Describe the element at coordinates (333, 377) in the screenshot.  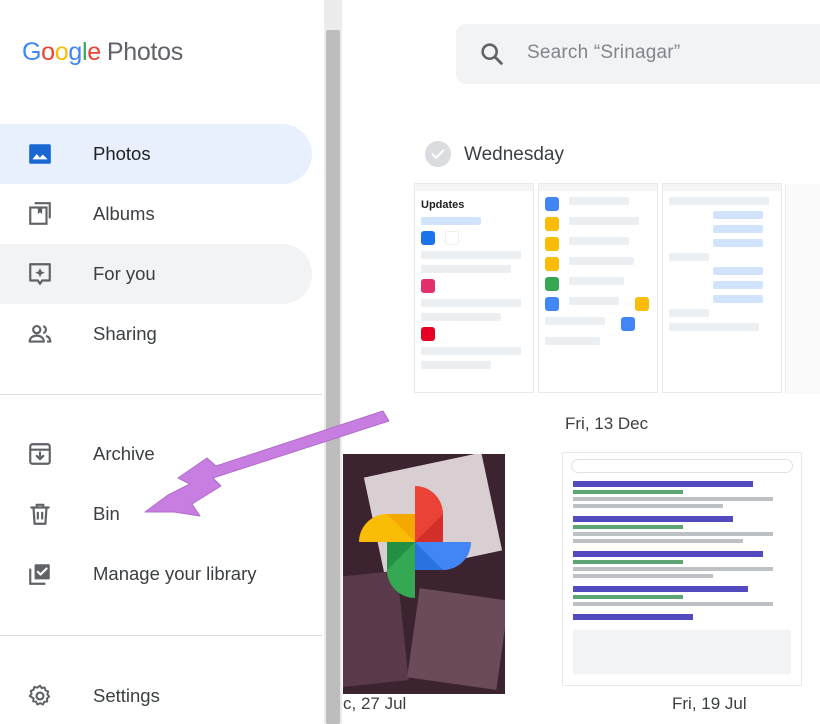
I see `scrollbar-thumb` at that location.